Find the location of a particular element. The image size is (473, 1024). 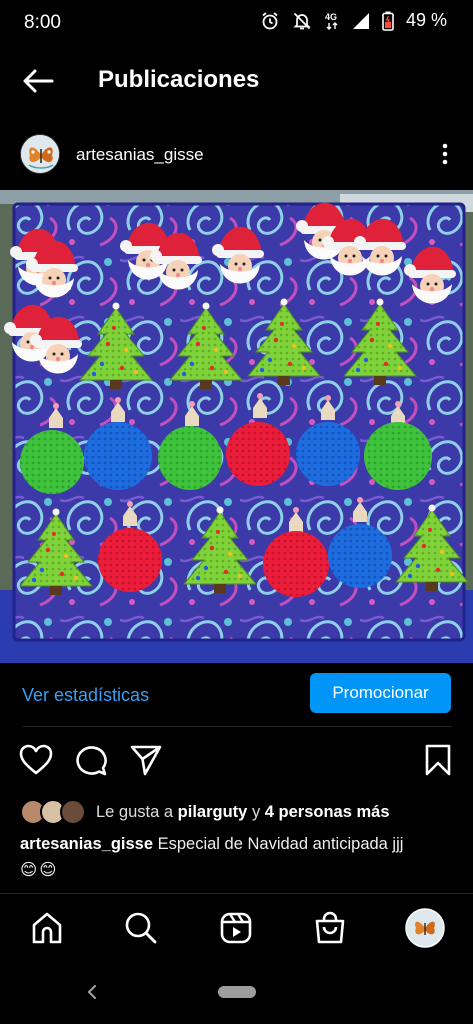

more-vertical-icon is located at coordinates (445, 154).